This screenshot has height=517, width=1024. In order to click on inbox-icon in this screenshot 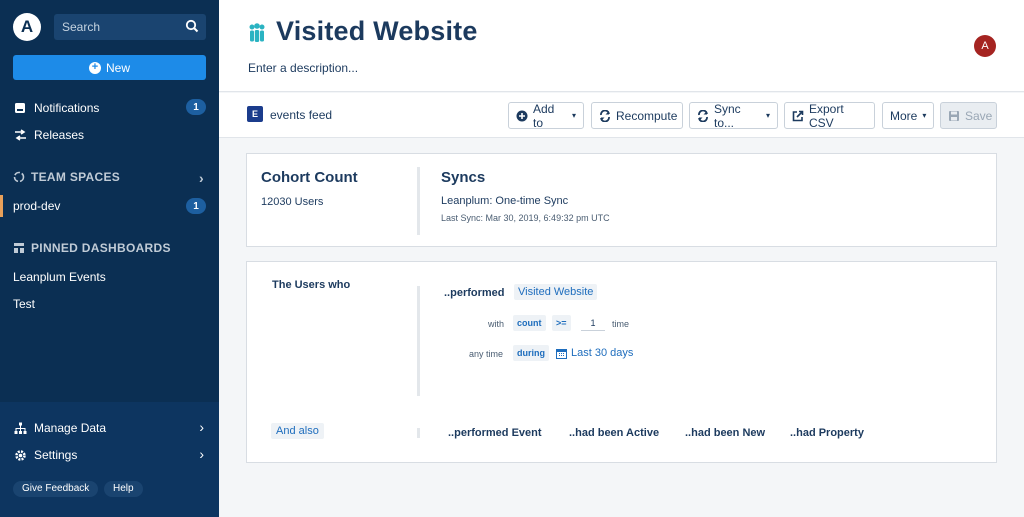, I will do `click(20, 108)`.